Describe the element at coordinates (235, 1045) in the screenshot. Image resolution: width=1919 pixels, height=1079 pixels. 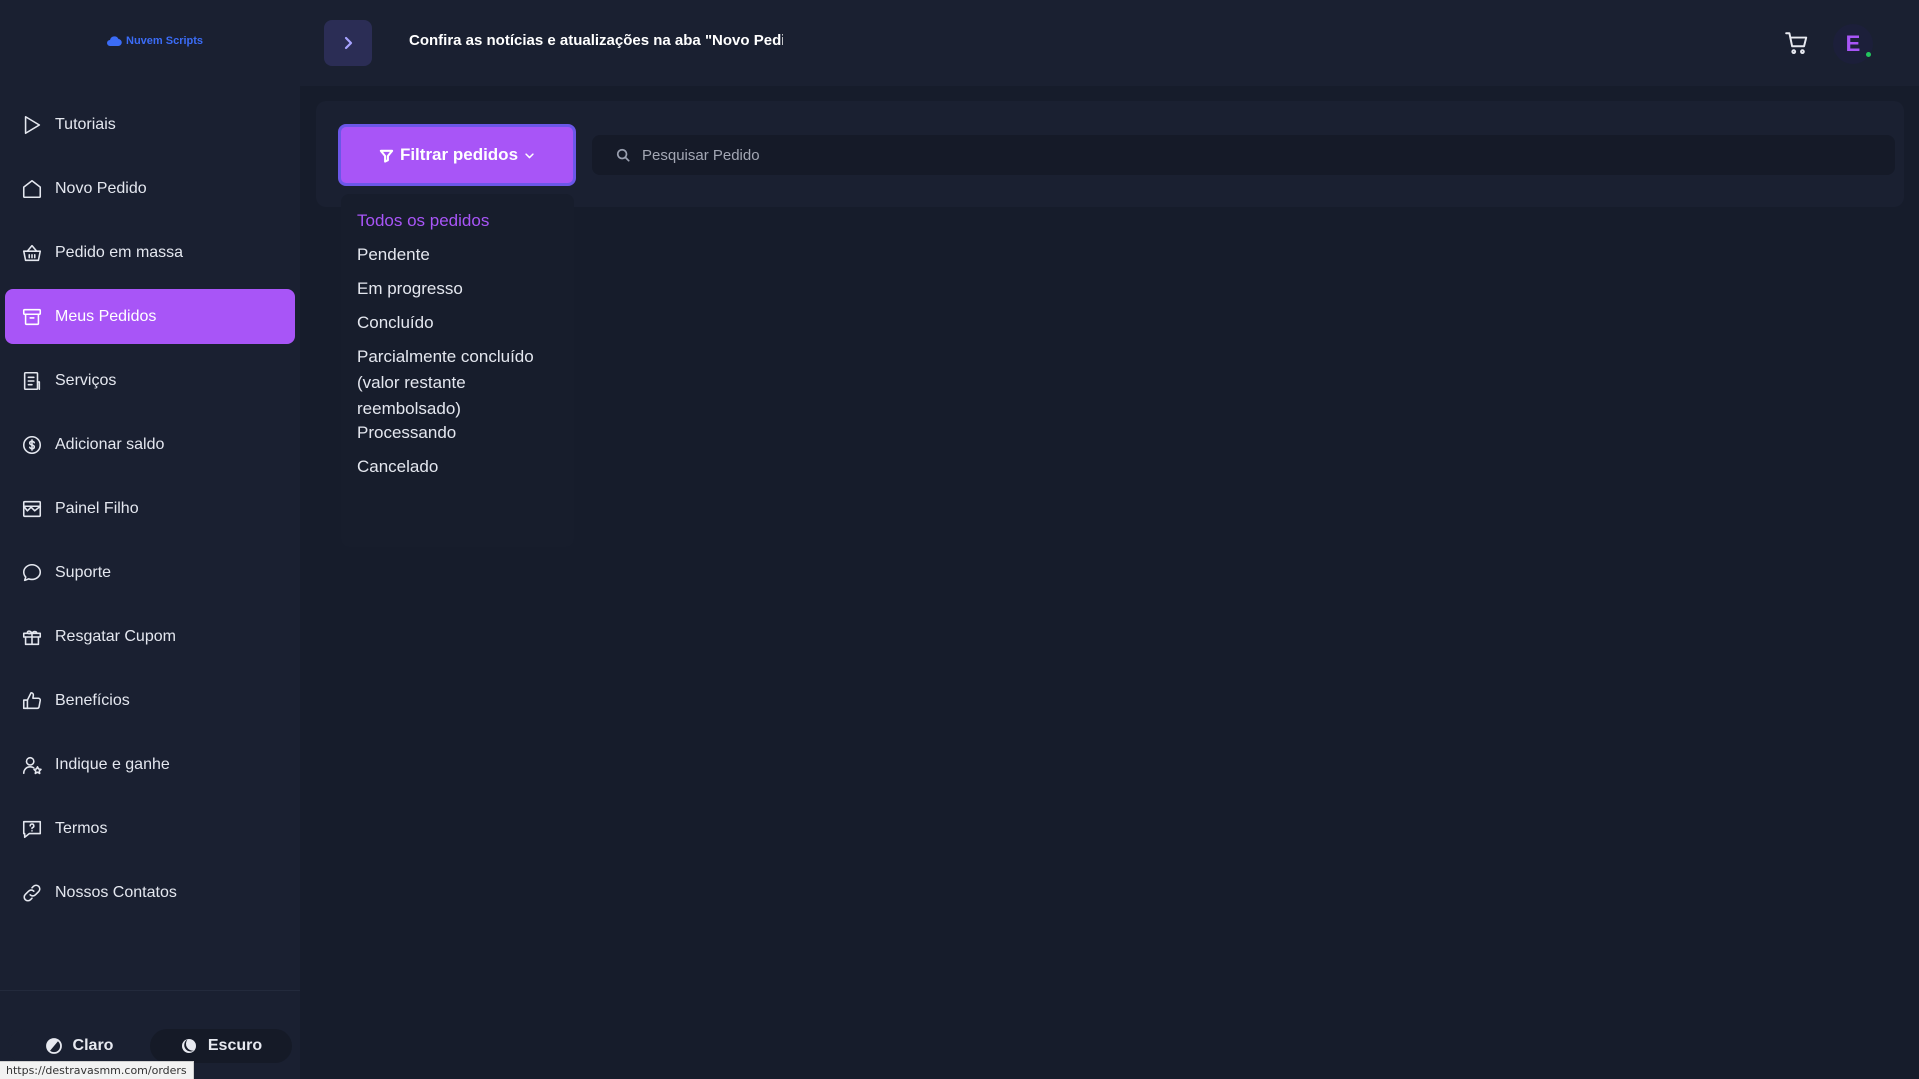
I see `theme-dark-label: Escuro` at that location.